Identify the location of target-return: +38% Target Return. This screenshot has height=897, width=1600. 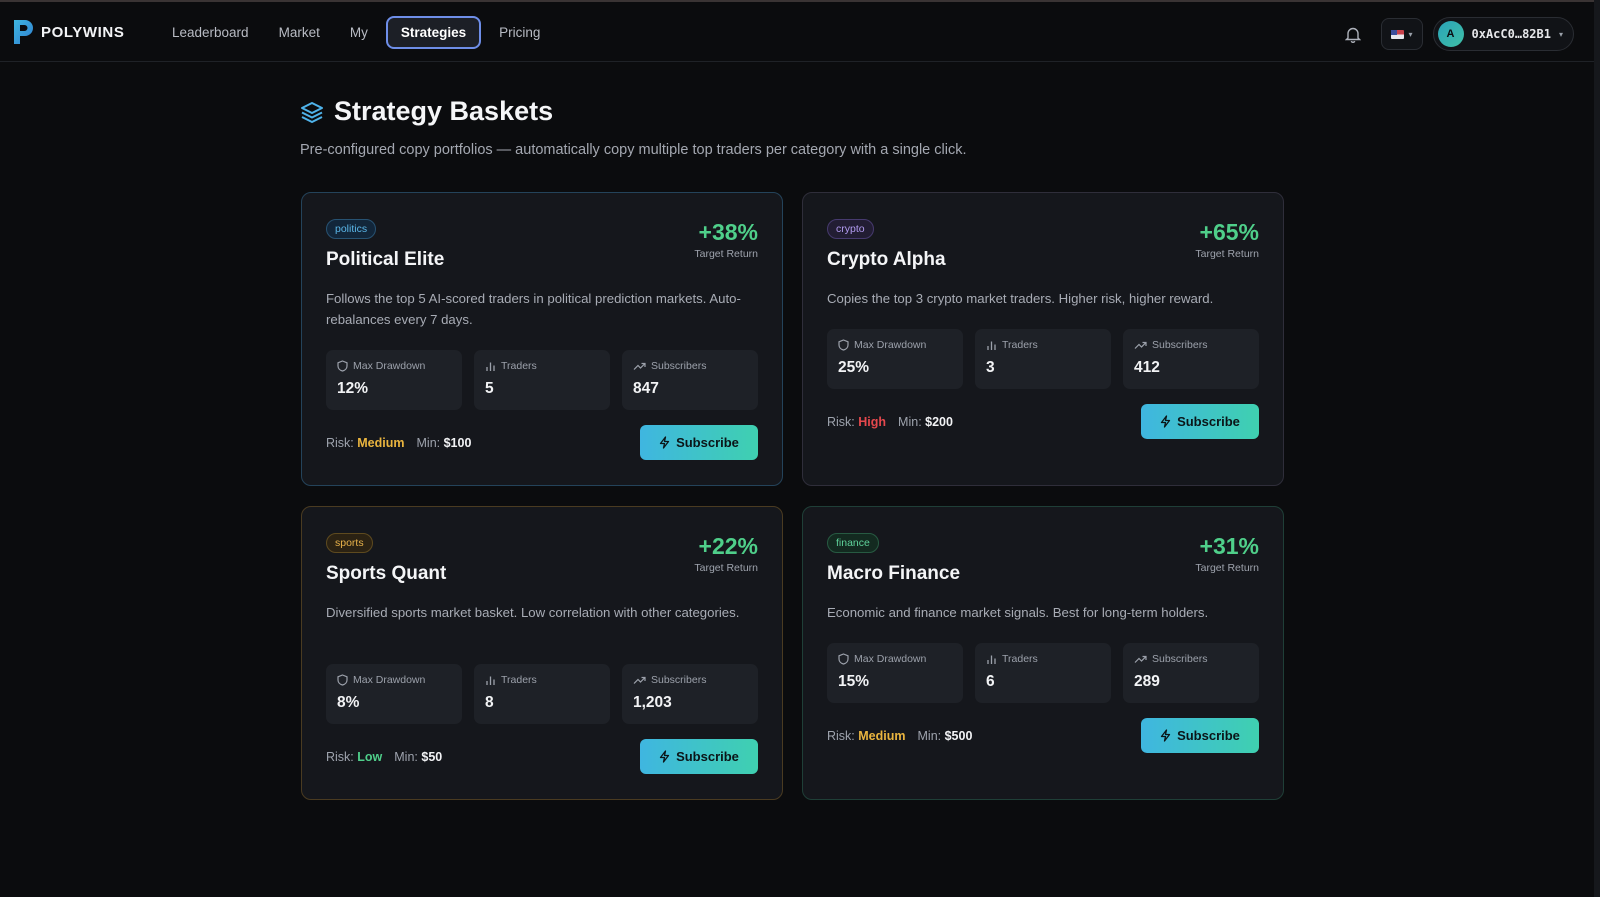
(726, 239).